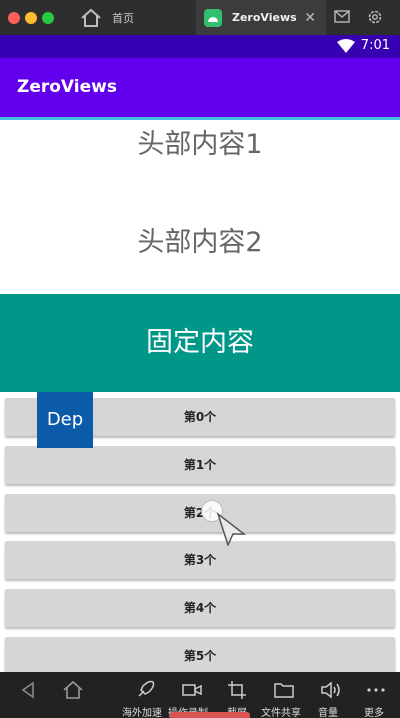 Image resolution: width=400 pixels, height=718 pixels. Describe the element at coordinates (264, 17) in the screenshot. I see `tab-zeroviews-label: ZeroViews` at that location.